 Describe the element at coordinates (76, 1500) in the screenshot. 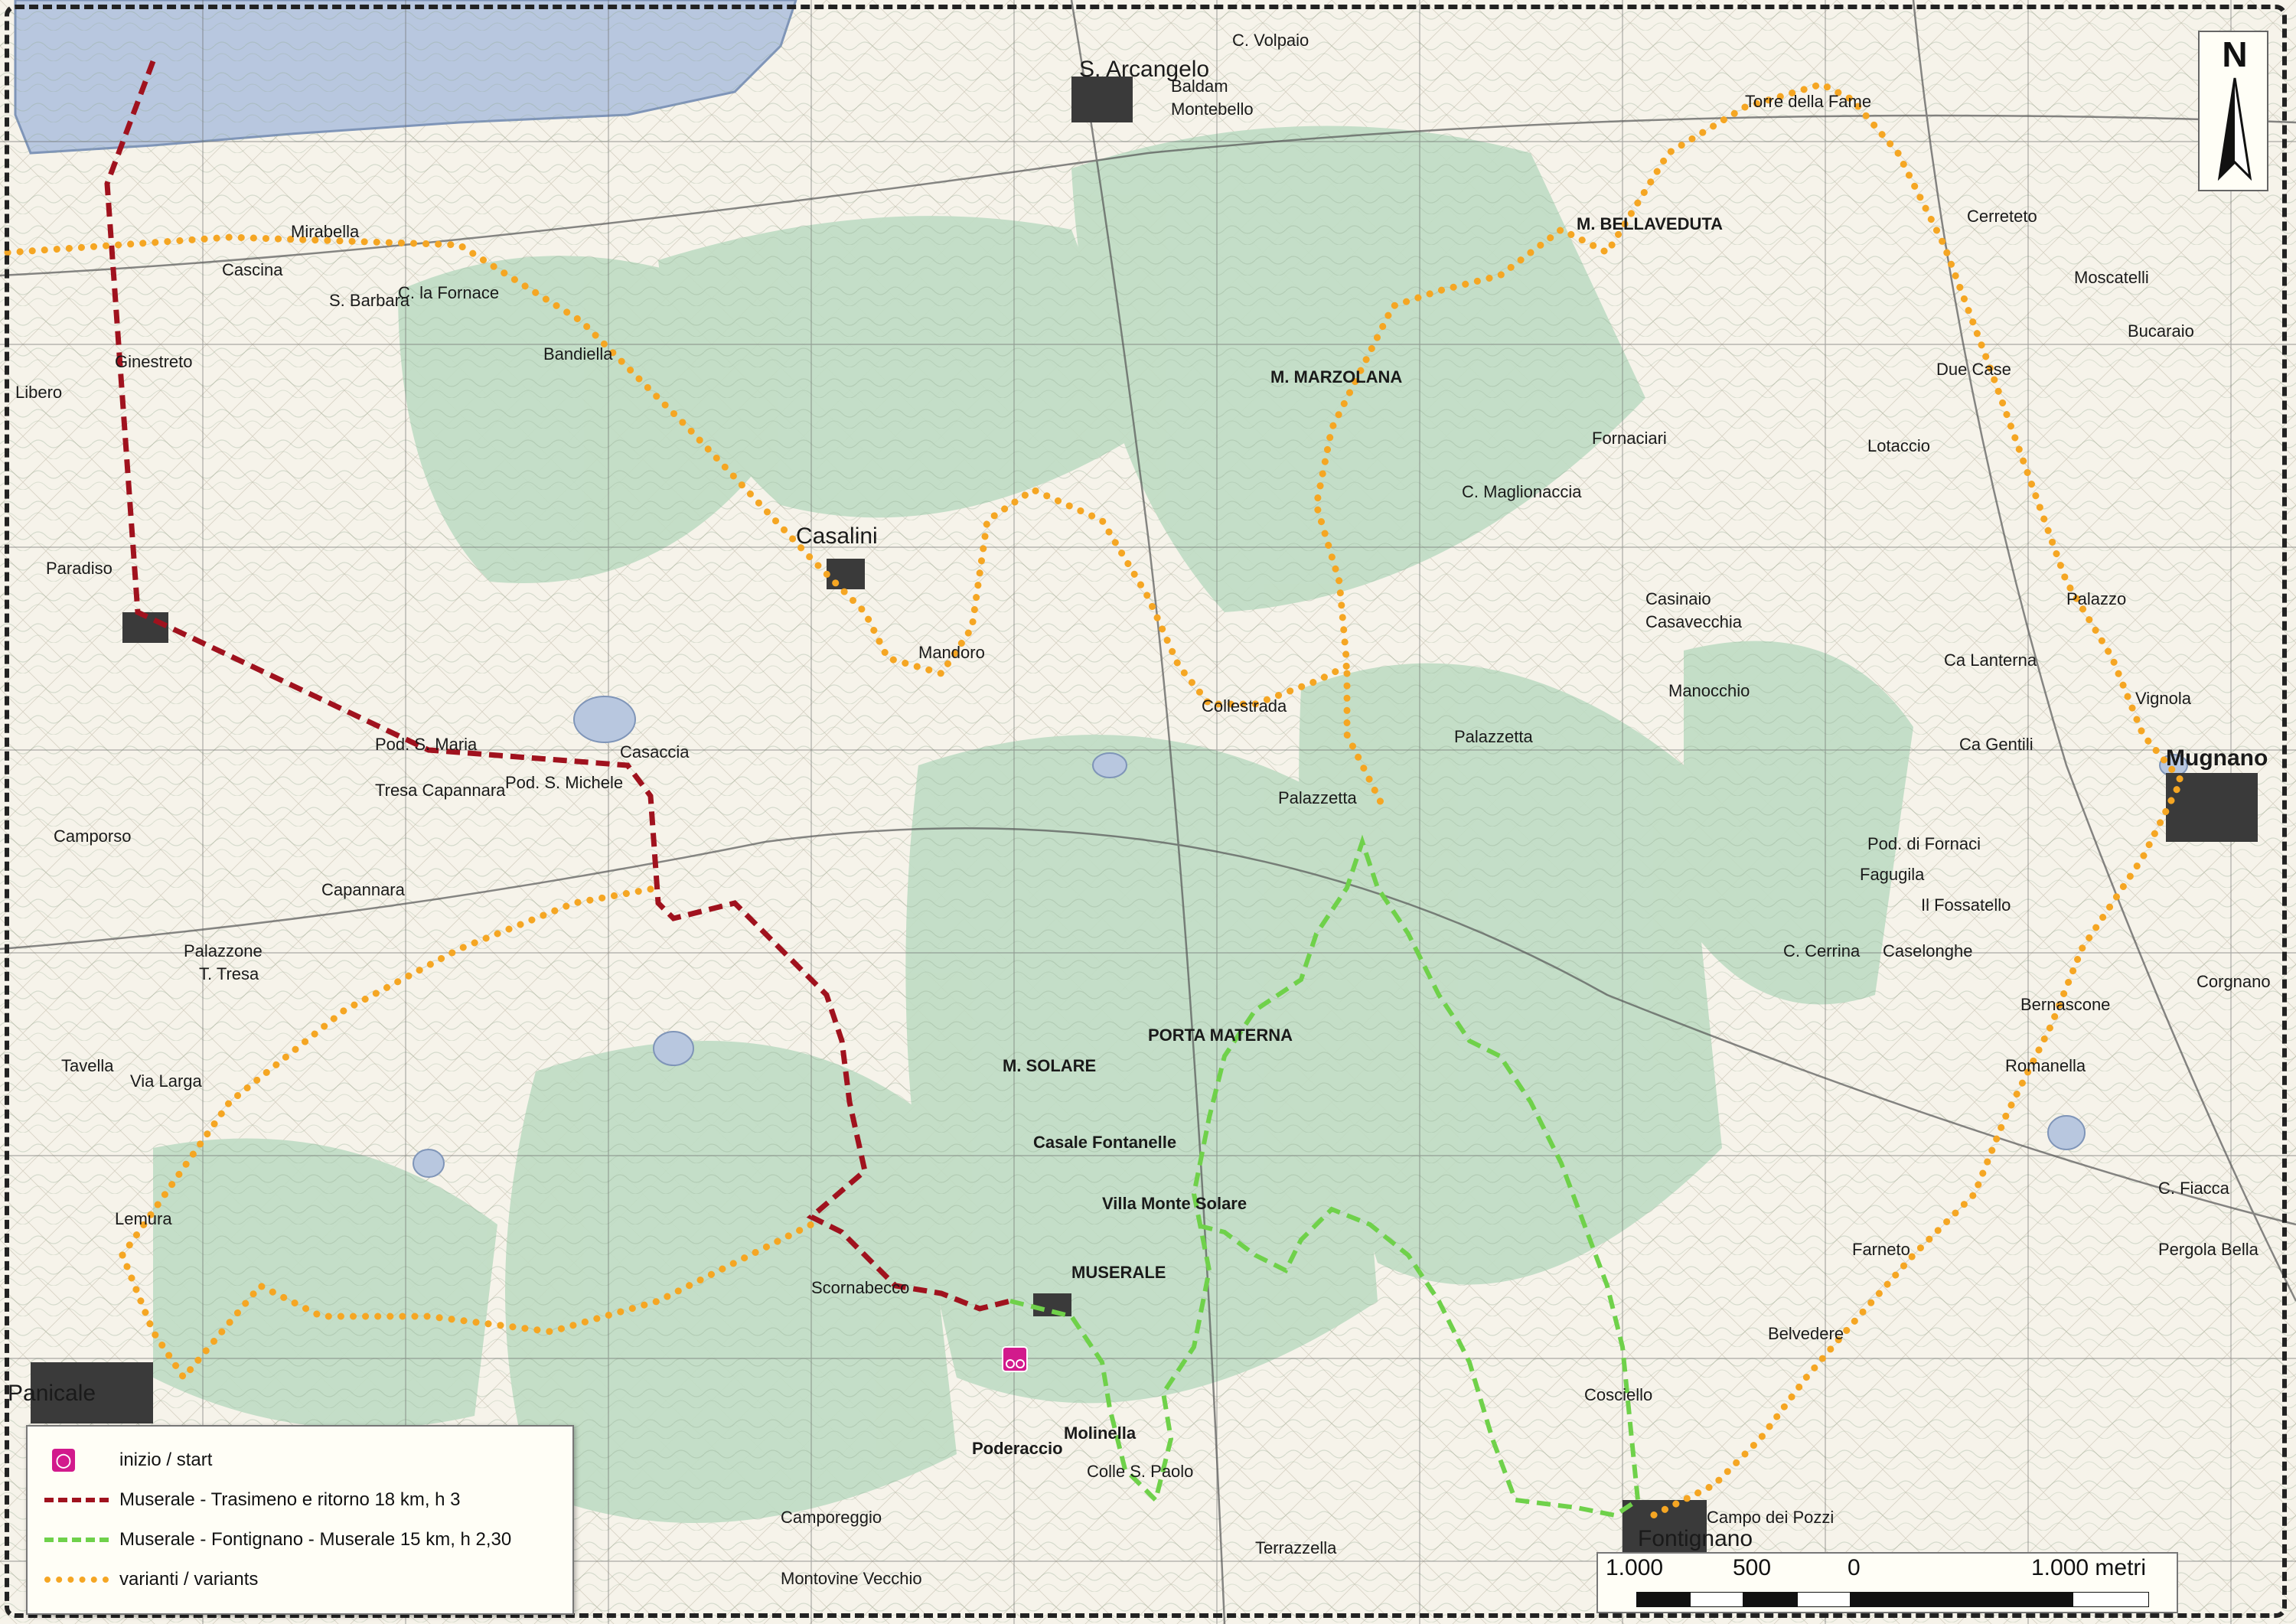

I see `red-dashed-line-icon` at that location.